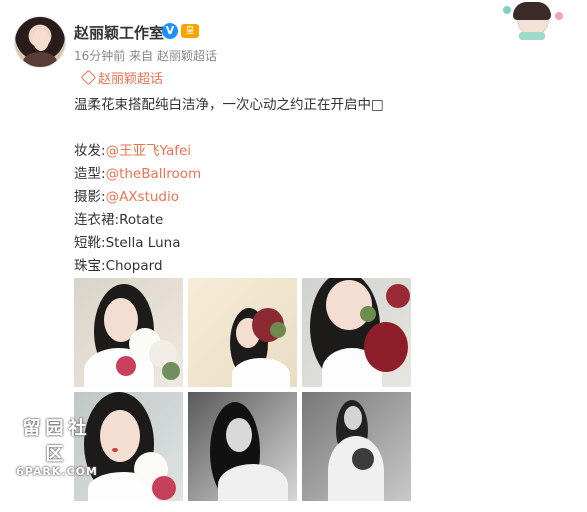 The height and width of the screenshot is (512, 587). What do you see at coordinates (90, 174) in the screenshot?
I see `credit-label: 造型:` at bounding box center [90, 174].